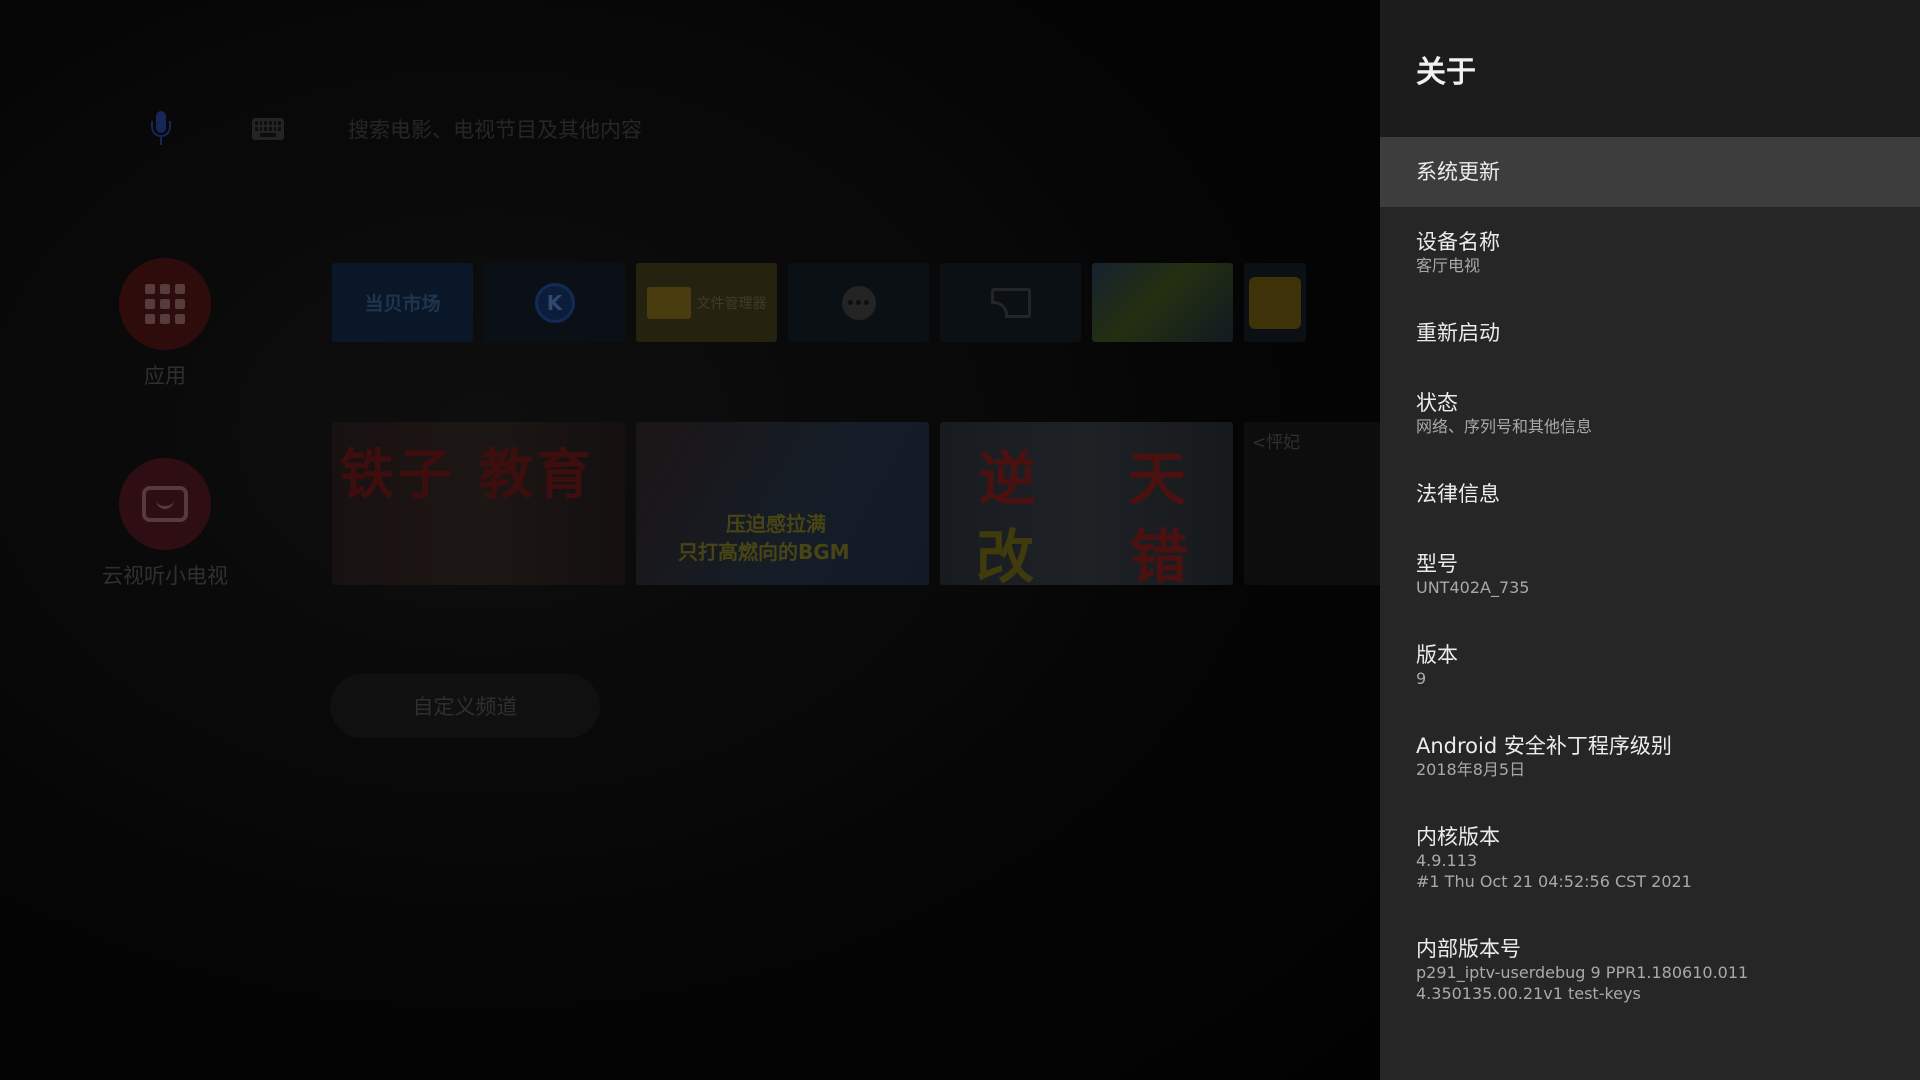  What do you see at coordinates (1528, 993) in the screenshot?
I see `menu-item-subtitle-line2: 4.350135.00.21v1 test-keys` at bounding box center [1528, 993].